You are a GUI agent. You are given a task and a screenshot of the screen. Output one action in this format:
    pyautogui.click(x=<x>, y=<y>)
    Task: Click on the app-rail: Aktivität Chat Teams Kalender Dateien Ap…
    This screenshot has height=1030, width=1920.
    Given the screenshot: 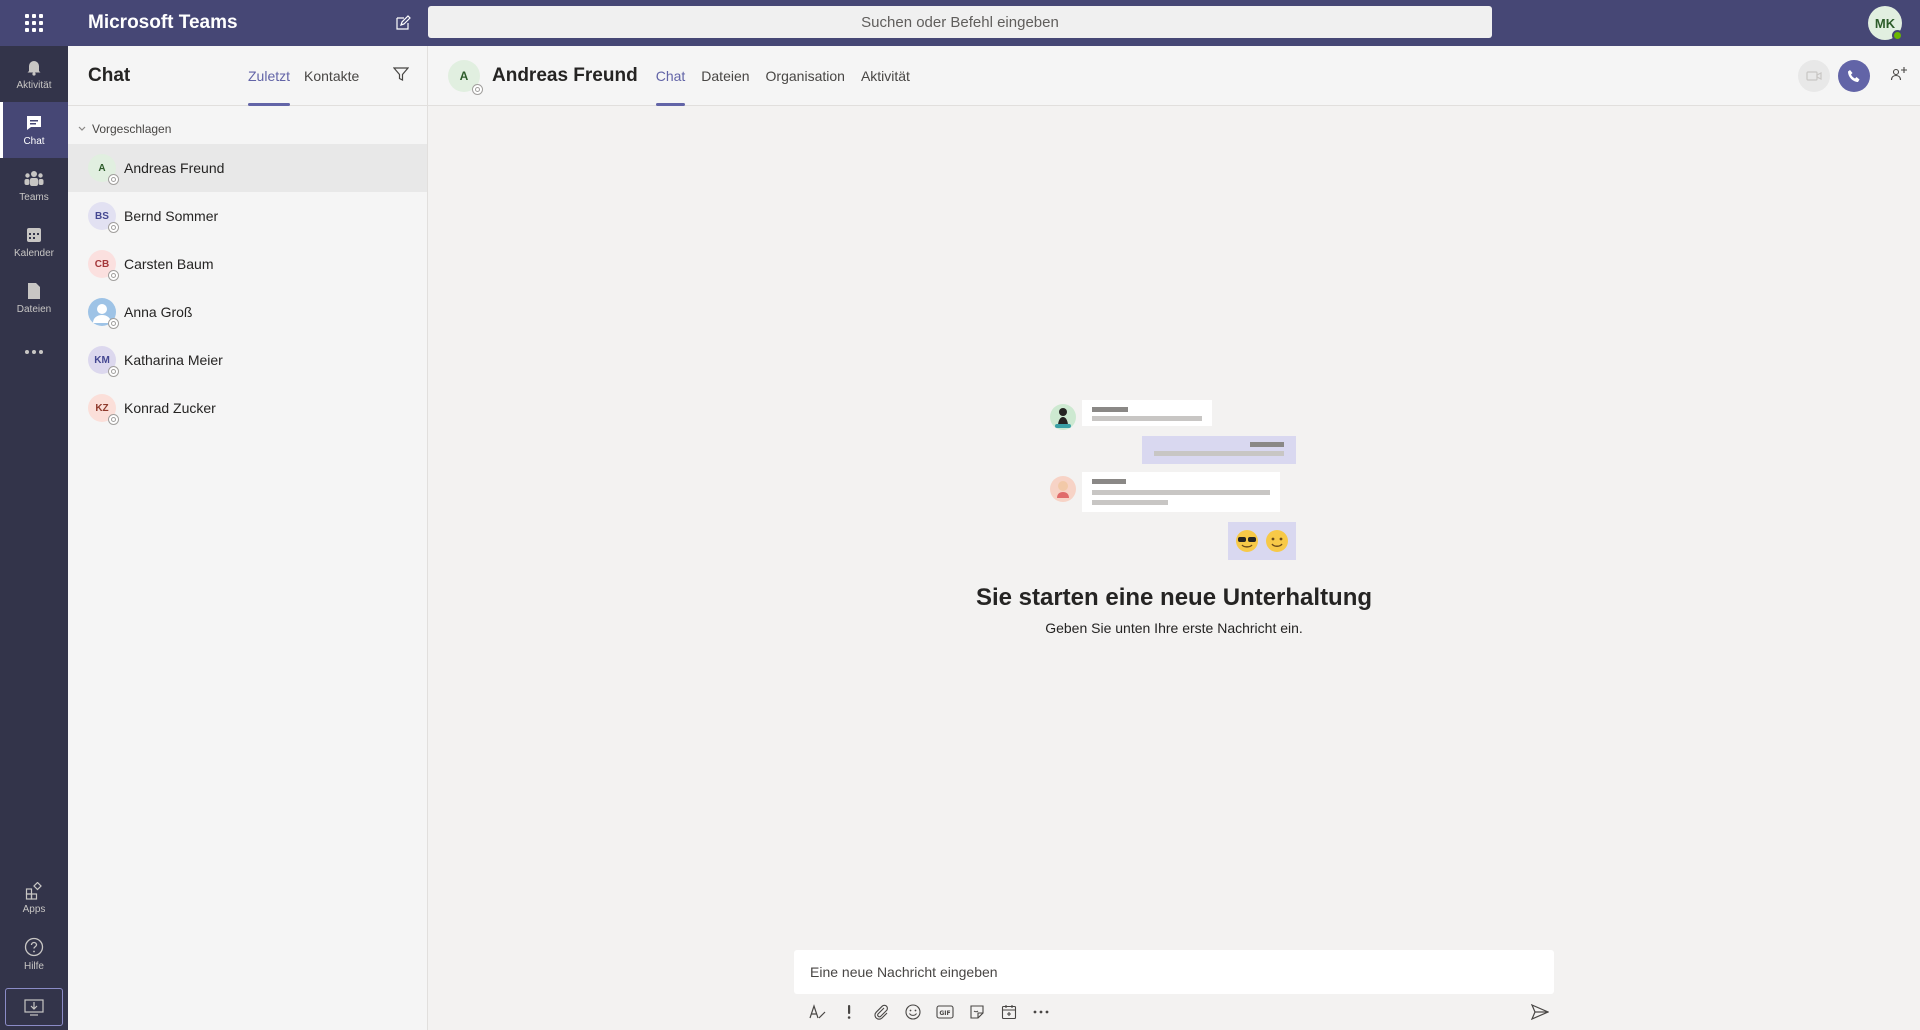 What is the action you would take?
    pyautogui.click(x=34, y=538)
    